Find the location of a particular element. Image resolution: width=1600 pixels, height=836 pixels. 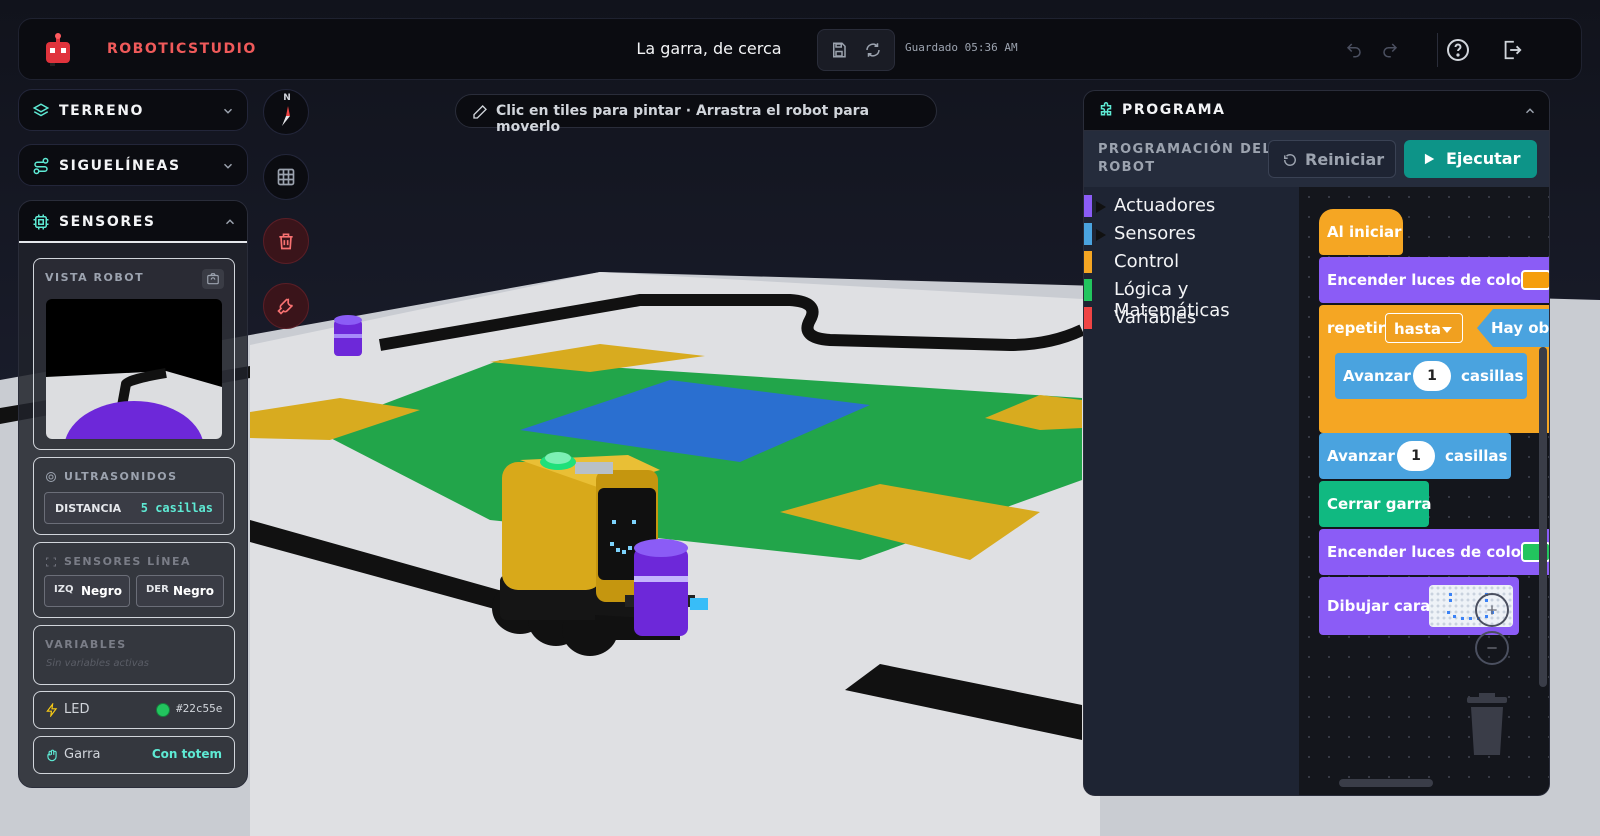

caret-right-icon is located at coordinates (1101, 235).